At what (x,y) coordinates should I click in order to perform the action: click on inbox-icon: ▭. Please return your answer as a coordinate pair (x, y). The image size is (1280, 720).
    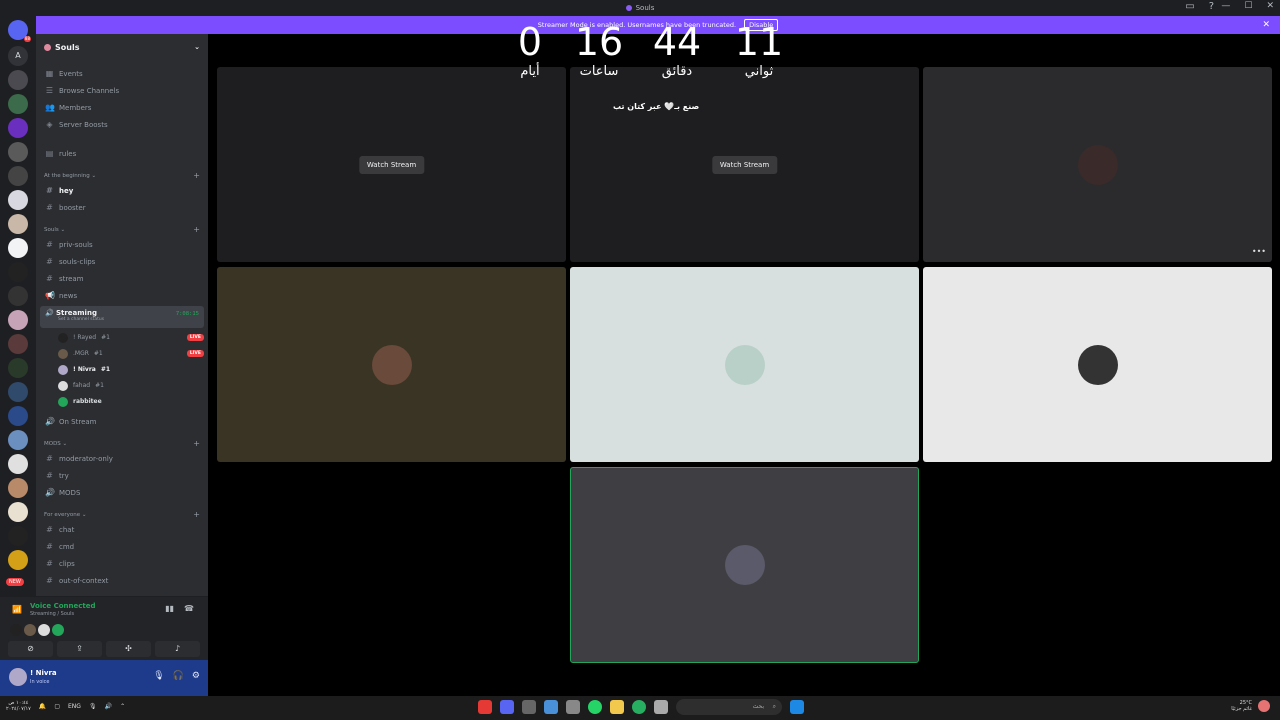
    Looking at the image, I should click on (1189, 6).